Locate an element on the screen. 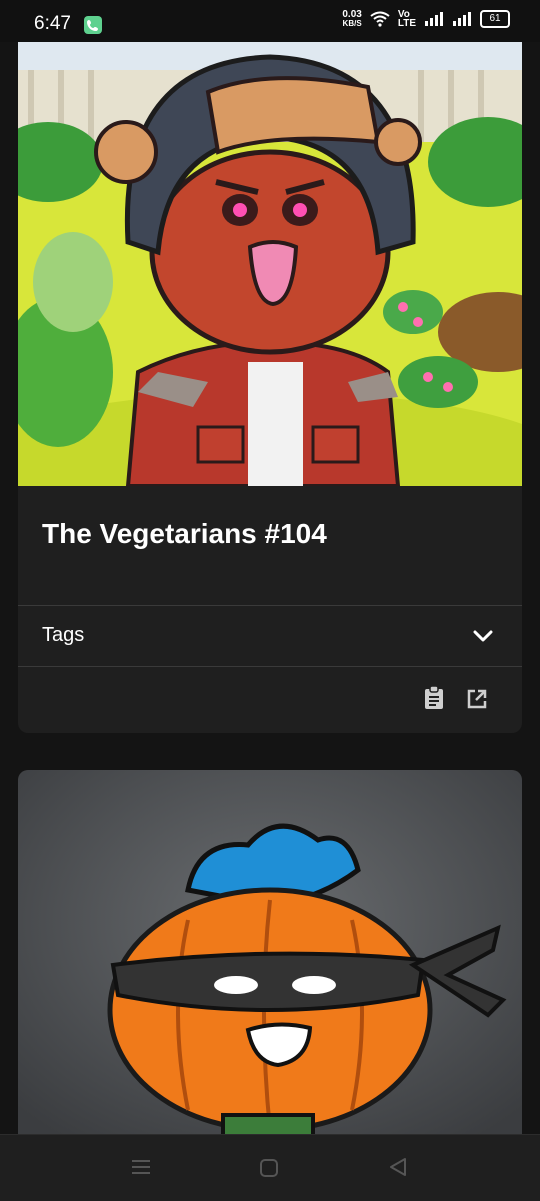  nft-title: The Vegetarians #104 is located at coordinates (184, 533).